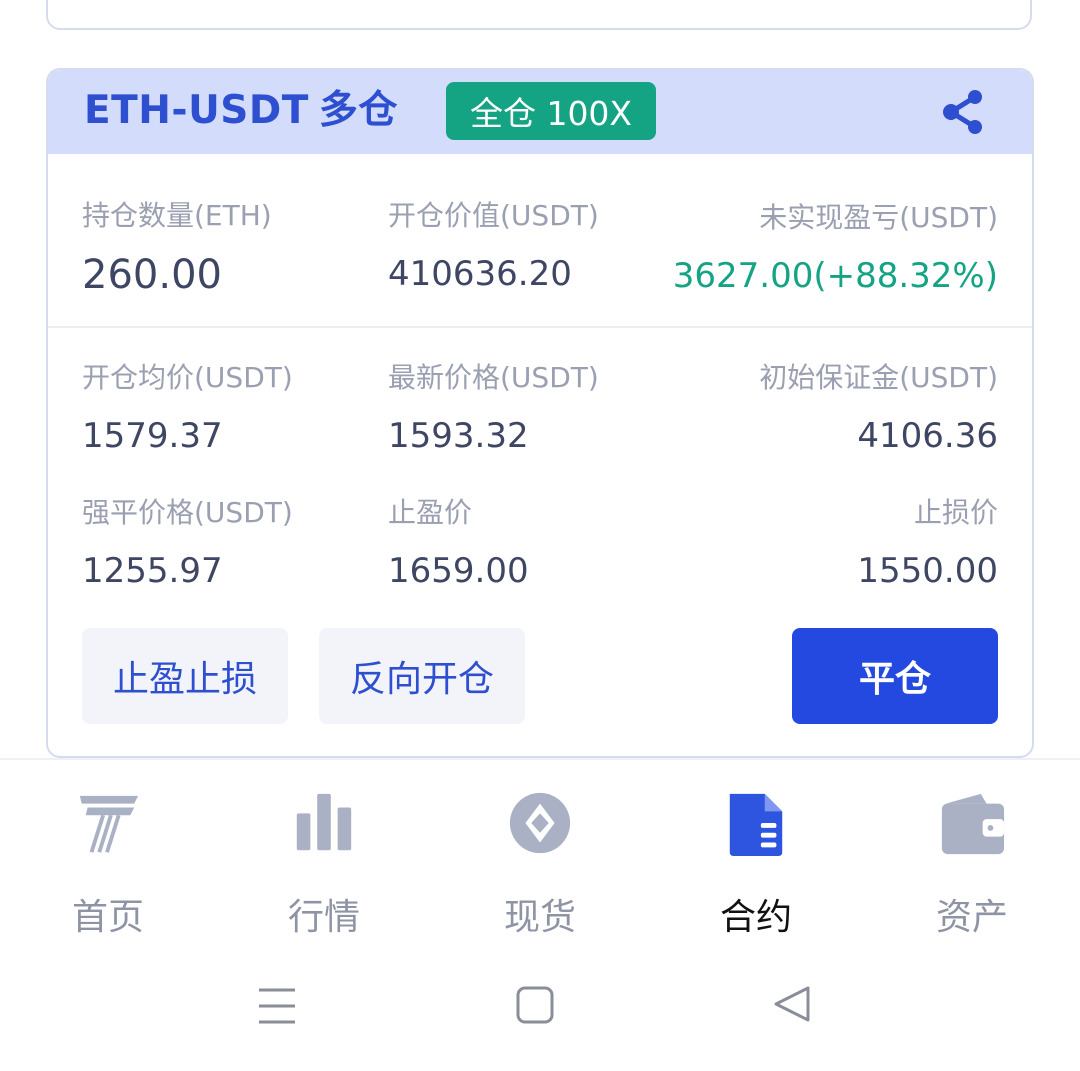 The width and height of the screenshot is (1080, 1071). What do you see at coordinates (358, 110) in the screenshot?
I see `position-side: 多仓` at bounding box center [358, 110].